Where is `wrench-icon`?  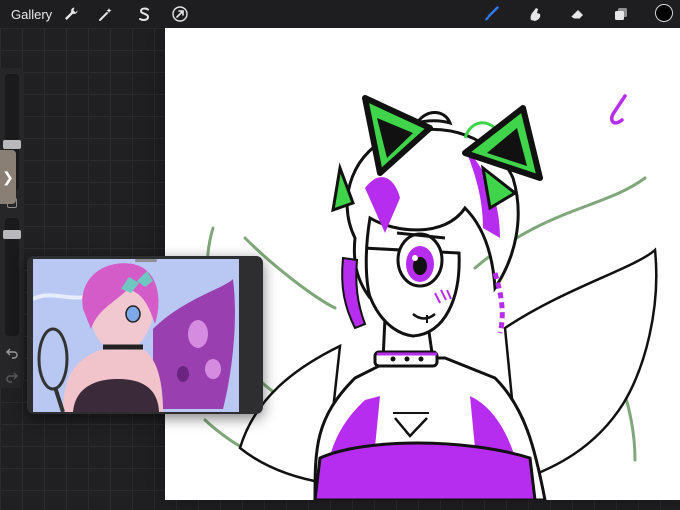 wrench-icon is located at coordinates (71, 14).